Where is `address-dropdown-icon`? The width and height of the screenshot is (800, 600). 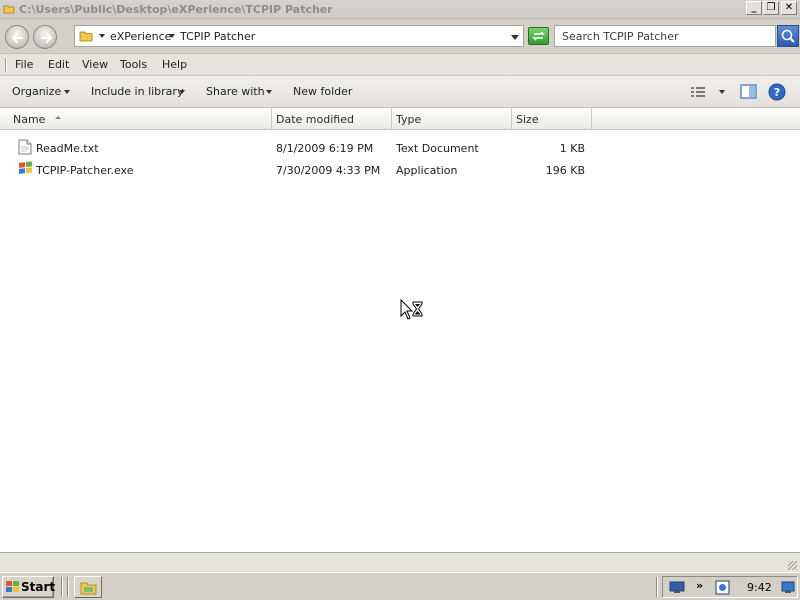
address-dropdown-icon is located at coordinates (515, 37).